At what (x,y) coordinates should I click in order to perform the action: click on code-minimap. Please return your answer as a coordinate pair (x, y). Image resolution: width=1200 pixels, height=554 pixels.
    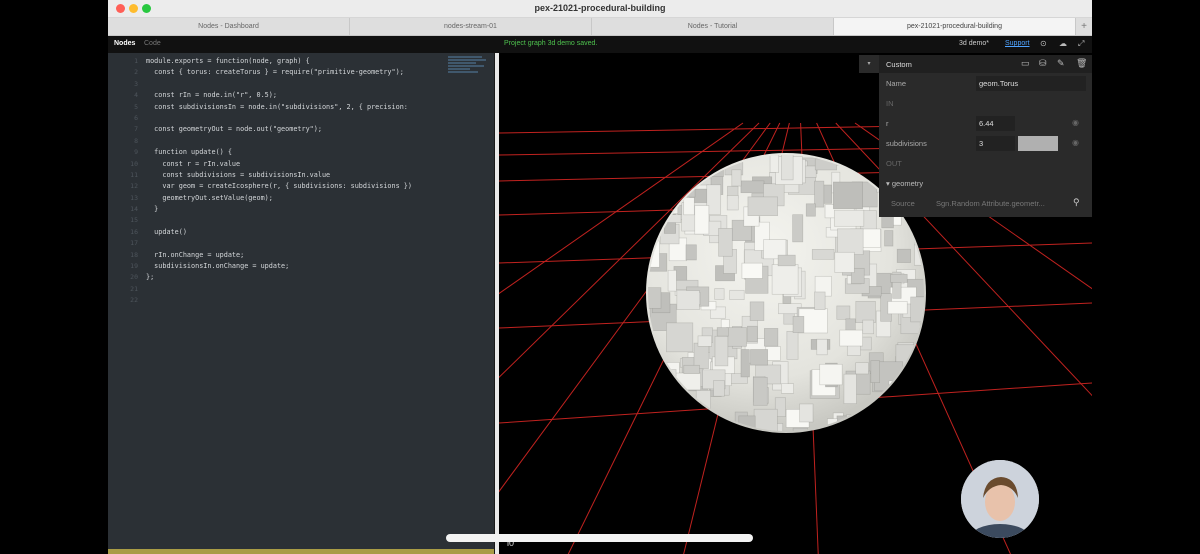
    Looking at the image, I should click on (468, 68).